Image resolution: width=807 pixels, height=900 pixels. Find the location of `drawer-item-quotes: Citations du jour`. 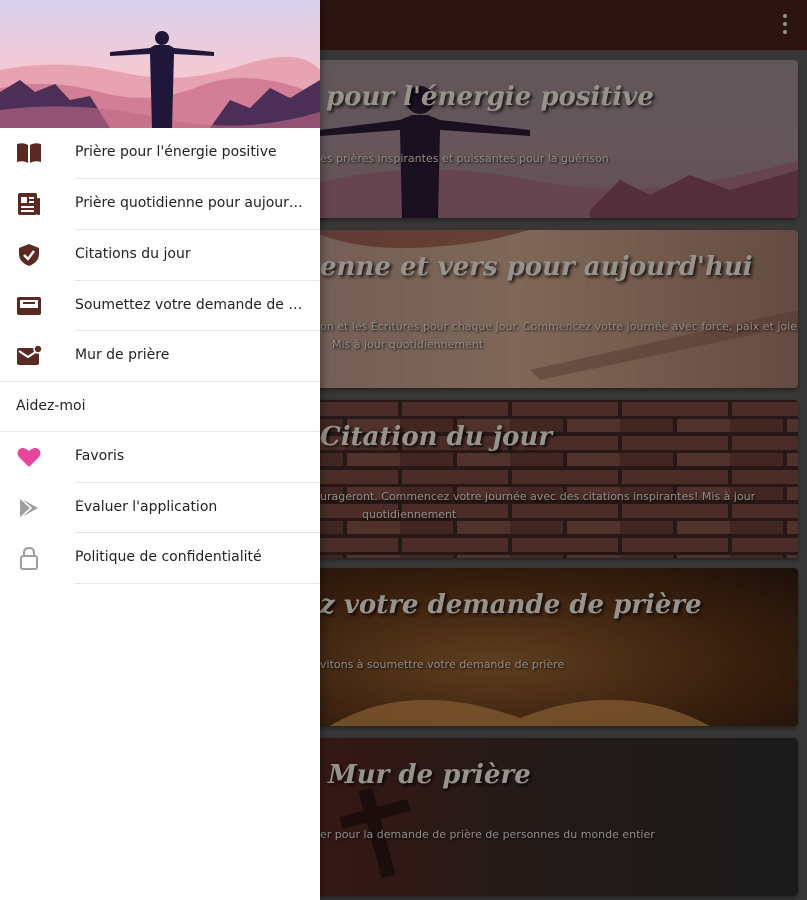

drawer-item-quotes: Citations du jour is located at coordinates (160, 255).